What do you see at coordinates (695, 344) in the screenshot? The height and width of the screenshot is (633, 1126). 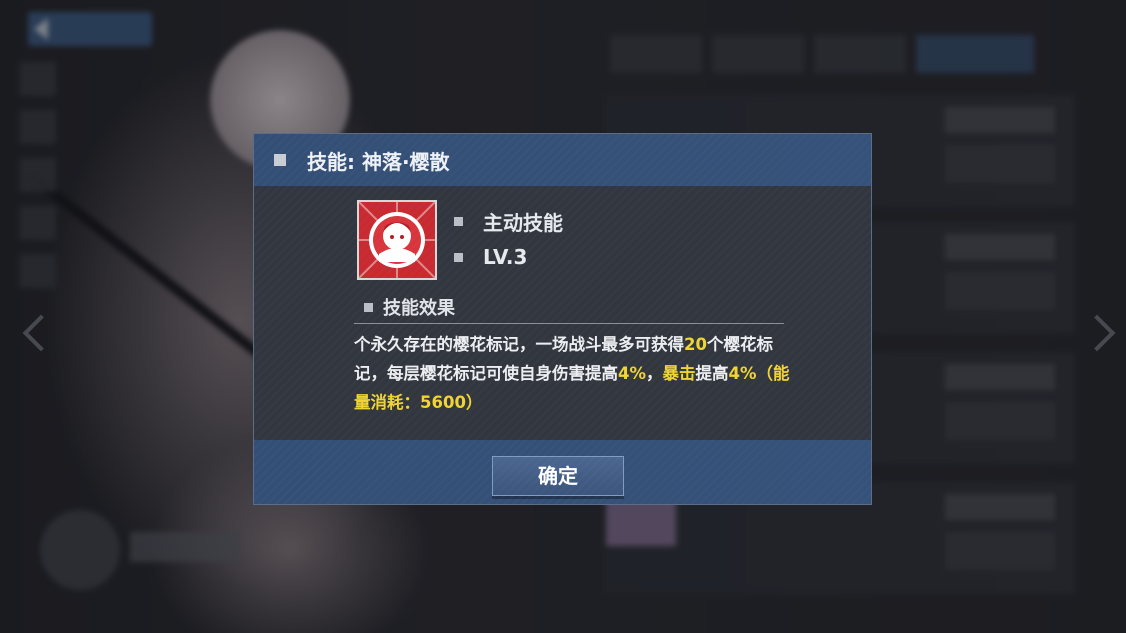 I see `desc-highlight: 20` at bounding box center [695, 344].